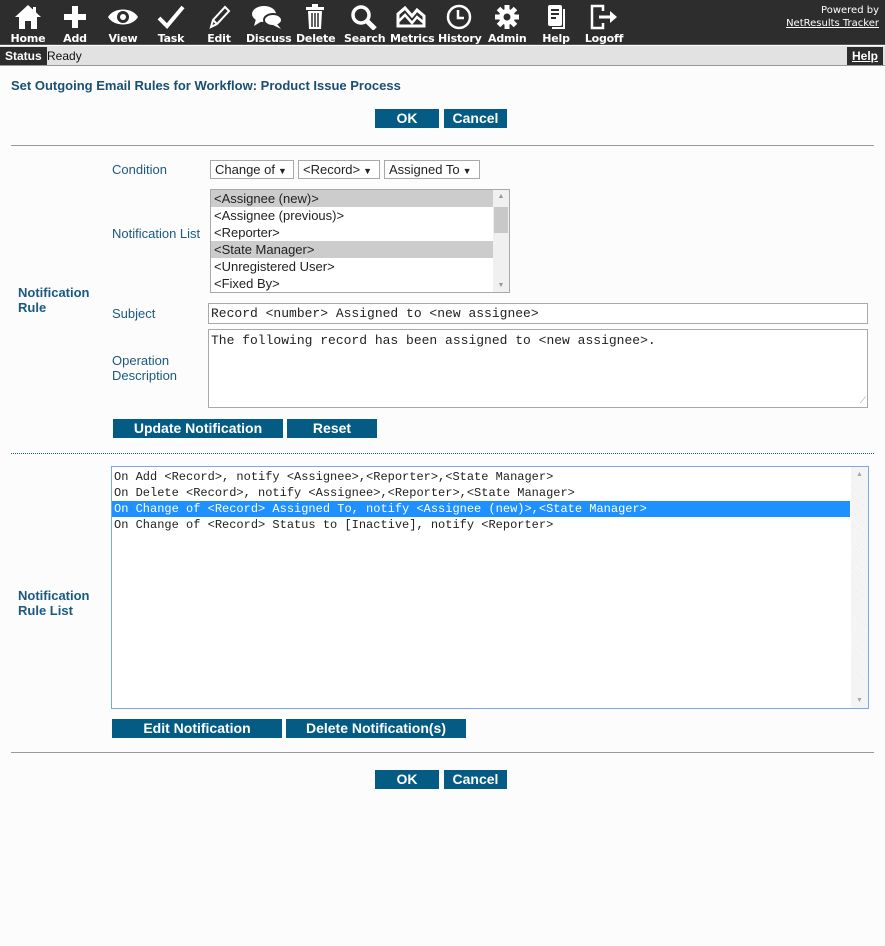 The height and width of the screenshot is (946, 885). I want to click on toolbar-logoff-button: Logoff, so click(604, 23).